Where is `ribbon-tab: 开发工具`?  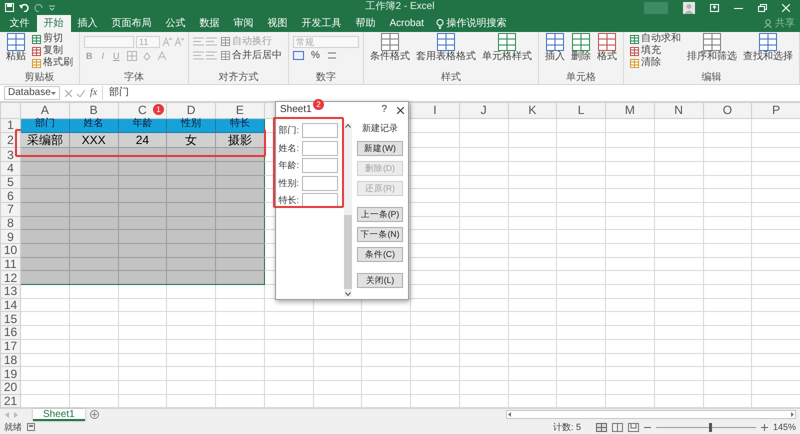
ribbon-tab: 开发工具 is located at coordinates (321, 23).